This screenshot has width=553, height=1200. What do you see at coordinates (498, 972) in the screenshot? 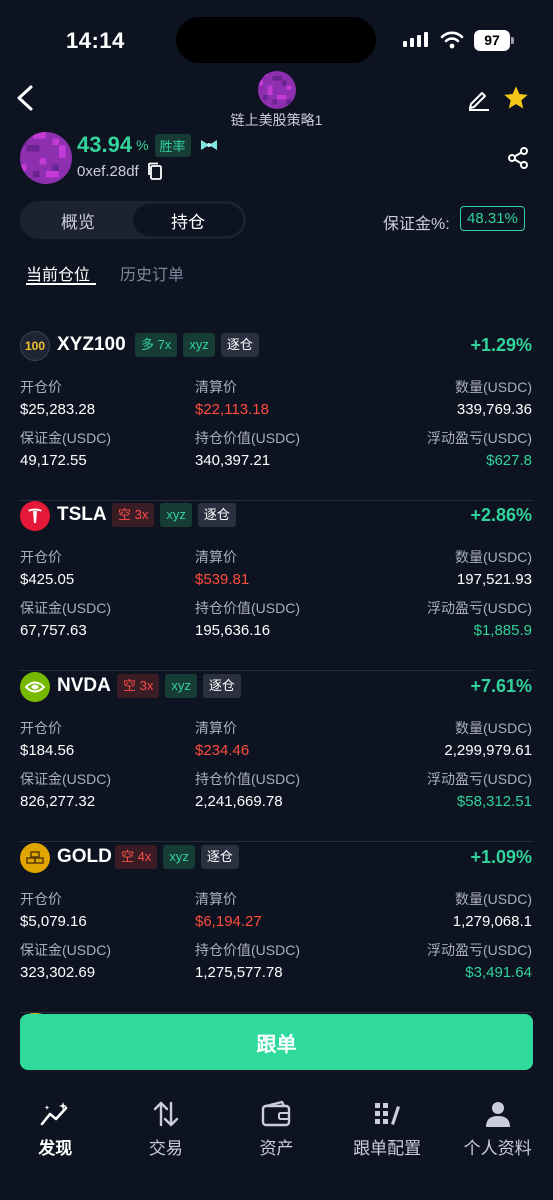
I see `pnl-value: $3,491.64` at bounding box center [498, 972].